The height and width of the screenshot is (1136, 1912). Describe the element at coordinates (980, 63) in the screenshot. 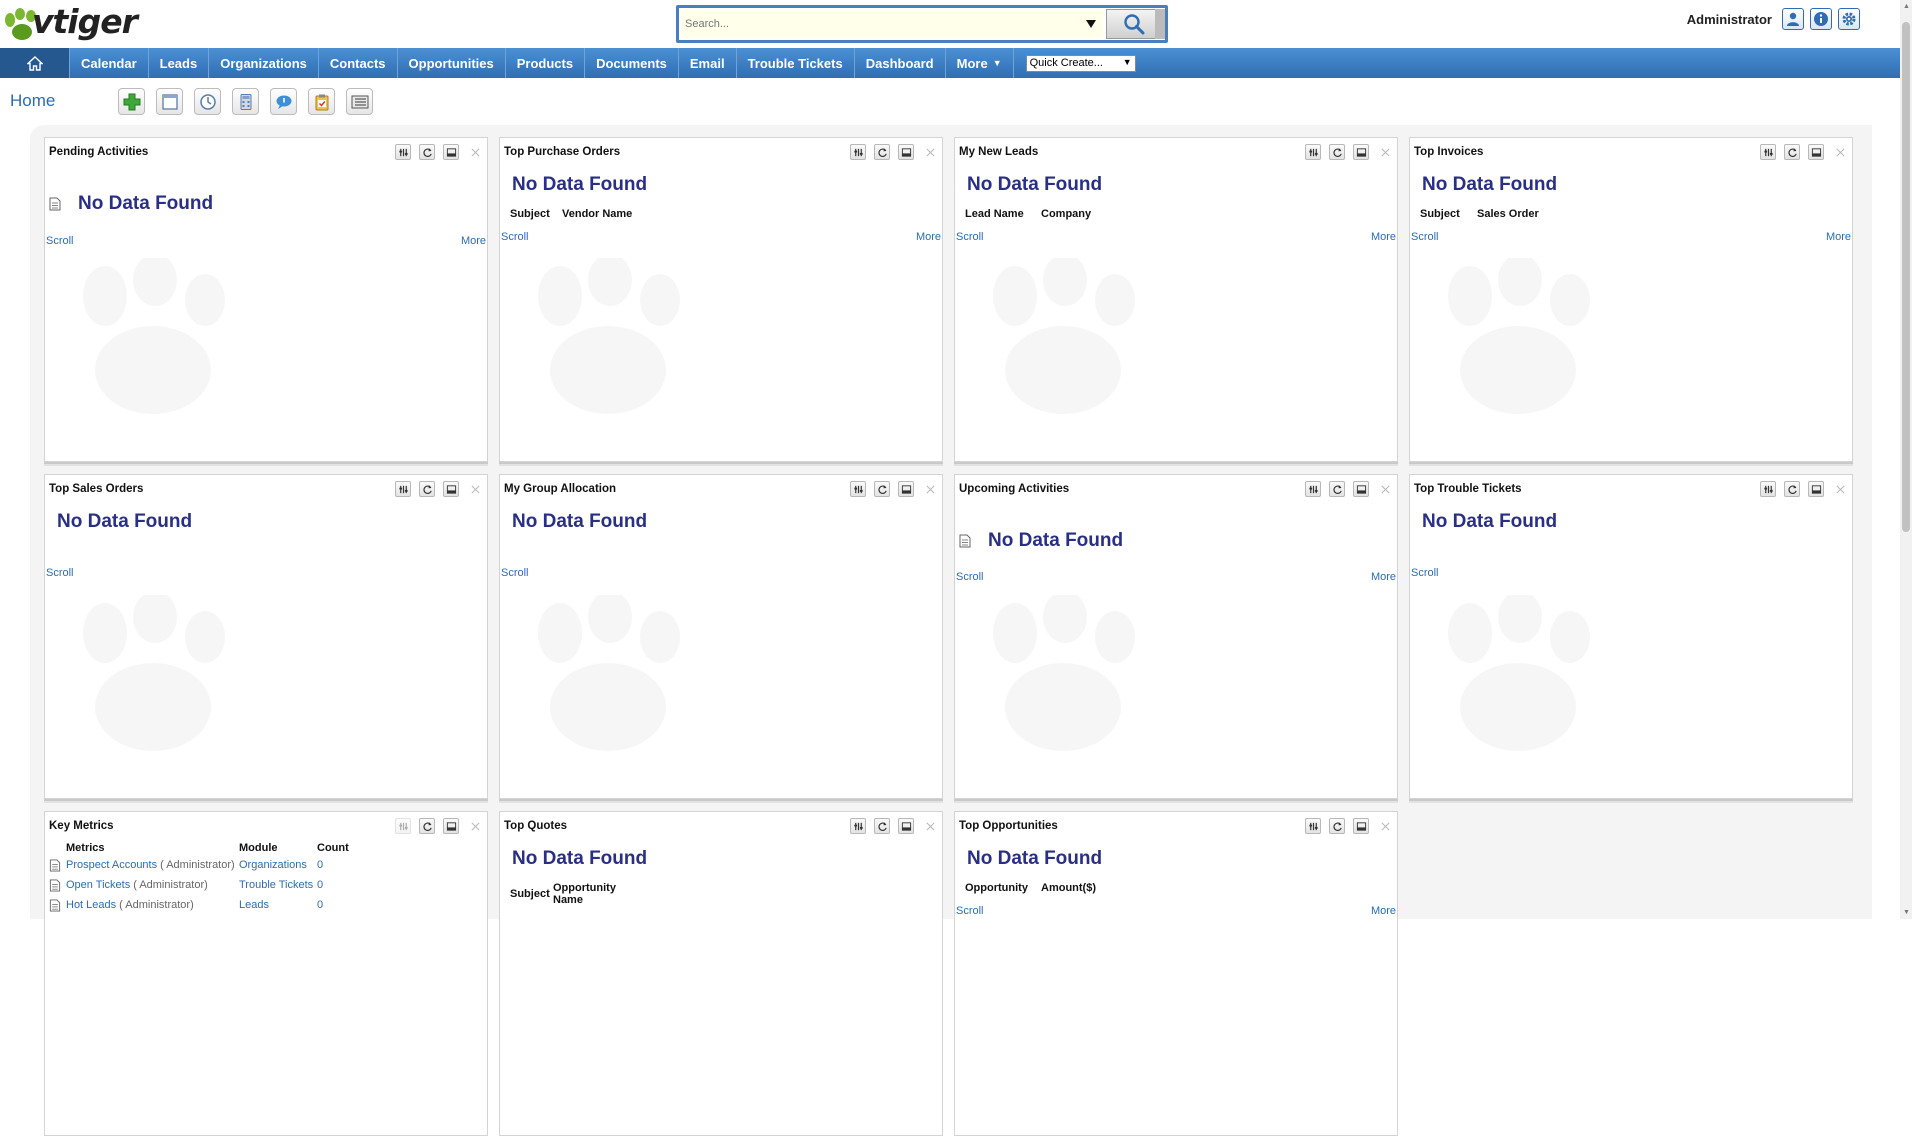

I see `nav-more-menu: More ▼` at that location.